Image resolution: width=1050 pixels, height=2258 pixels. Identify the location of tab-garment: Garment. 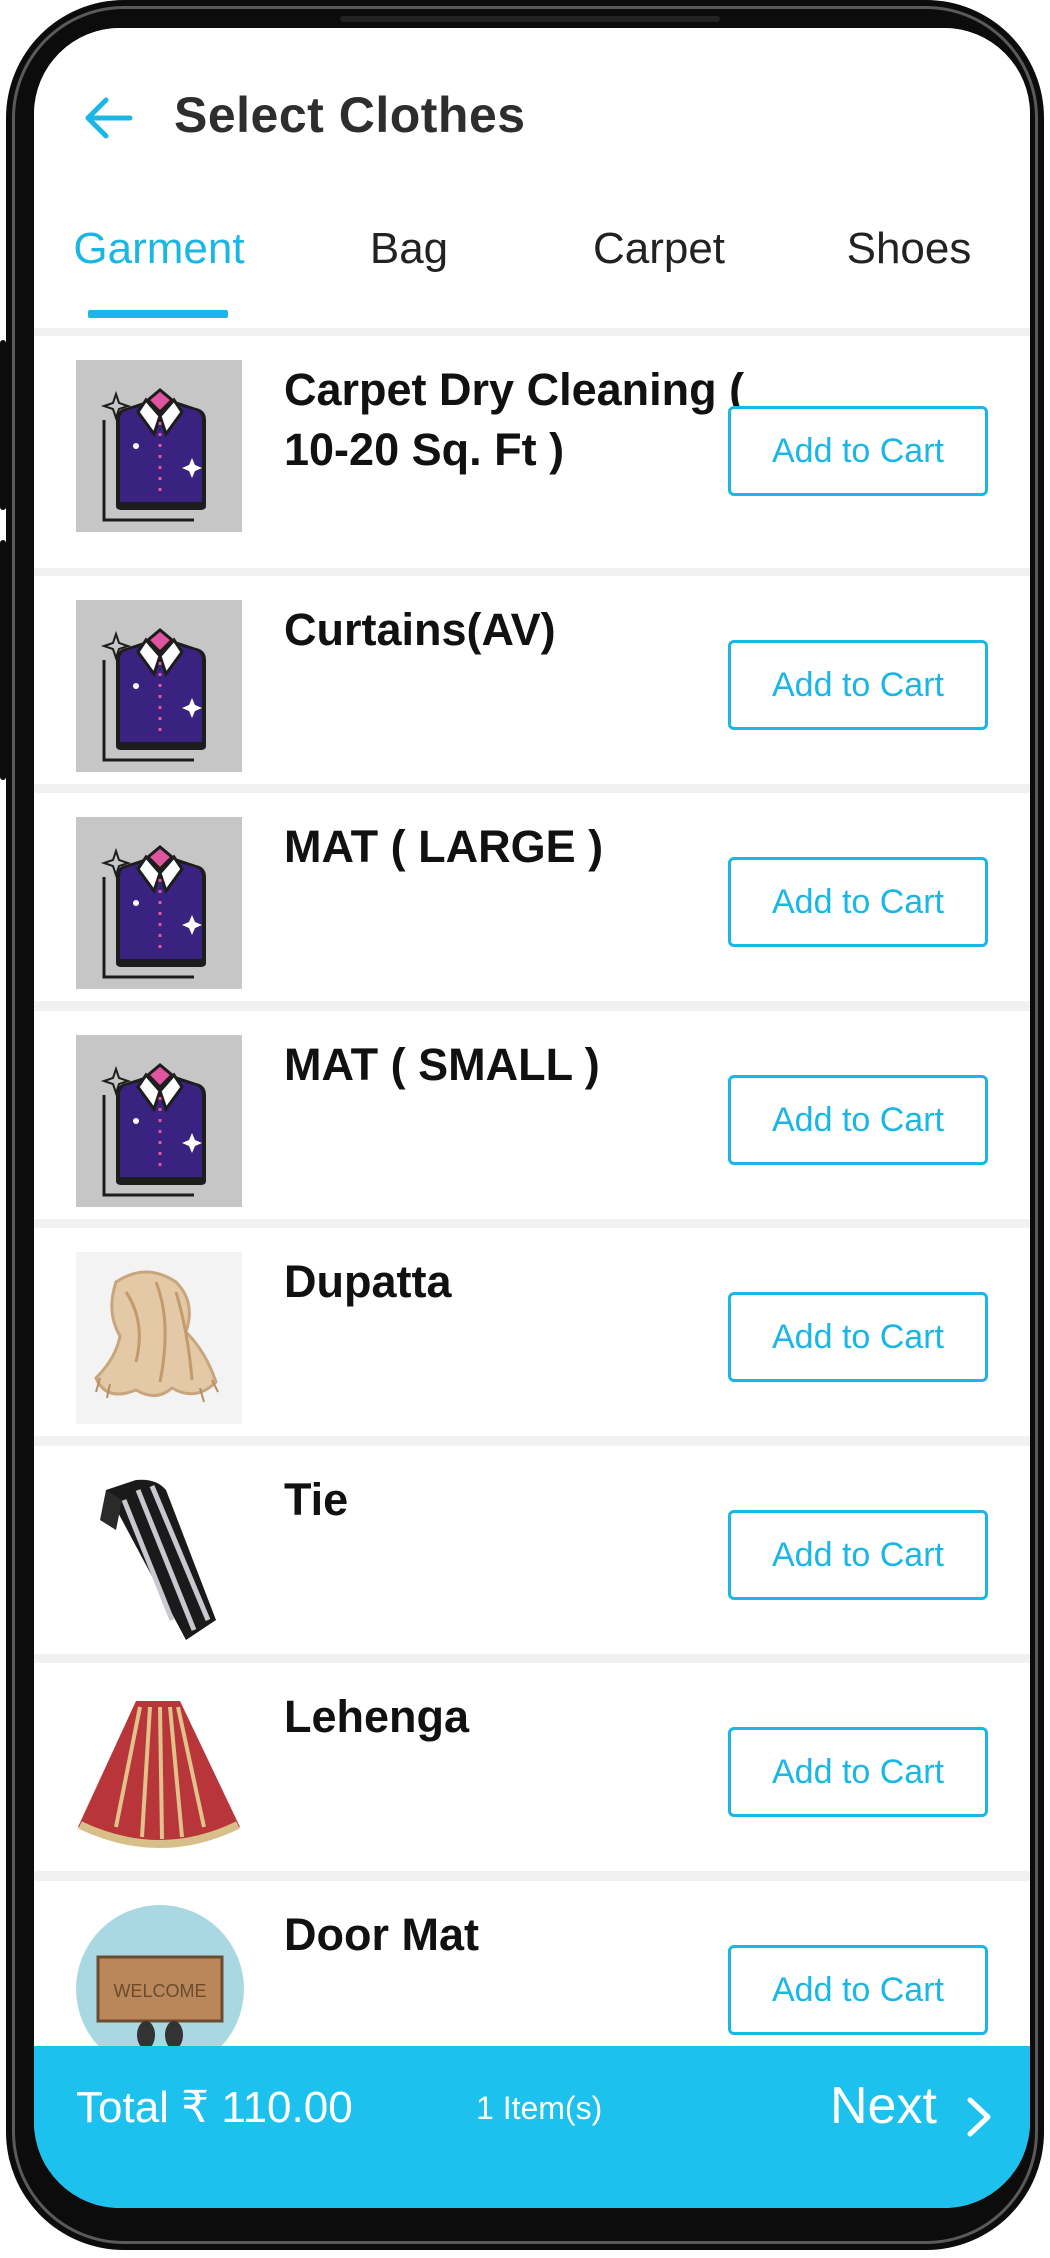
(159, 249).